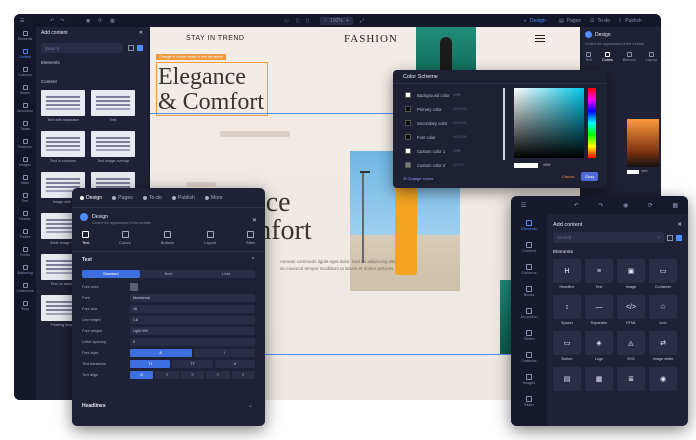  I want to click on sidebar-item-elements: Elements, so click(25, 36).